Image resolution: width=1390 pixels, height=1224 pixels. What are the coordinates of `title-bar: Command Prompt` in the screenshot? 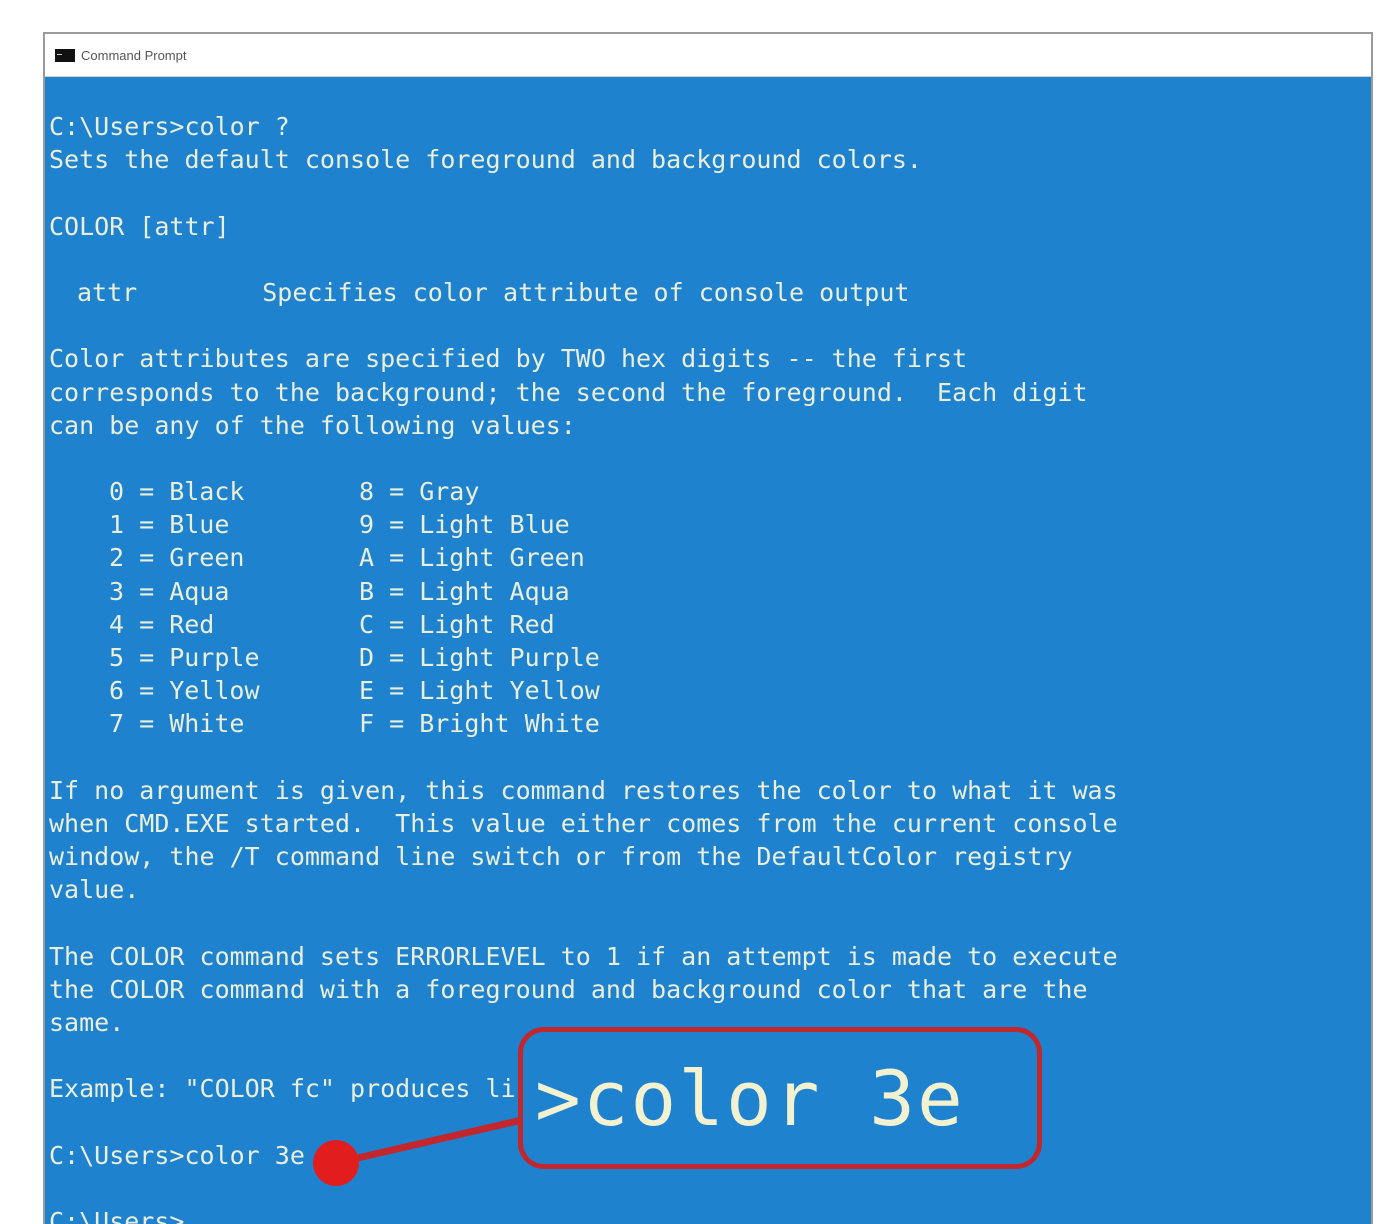 It's located at (708, 55).